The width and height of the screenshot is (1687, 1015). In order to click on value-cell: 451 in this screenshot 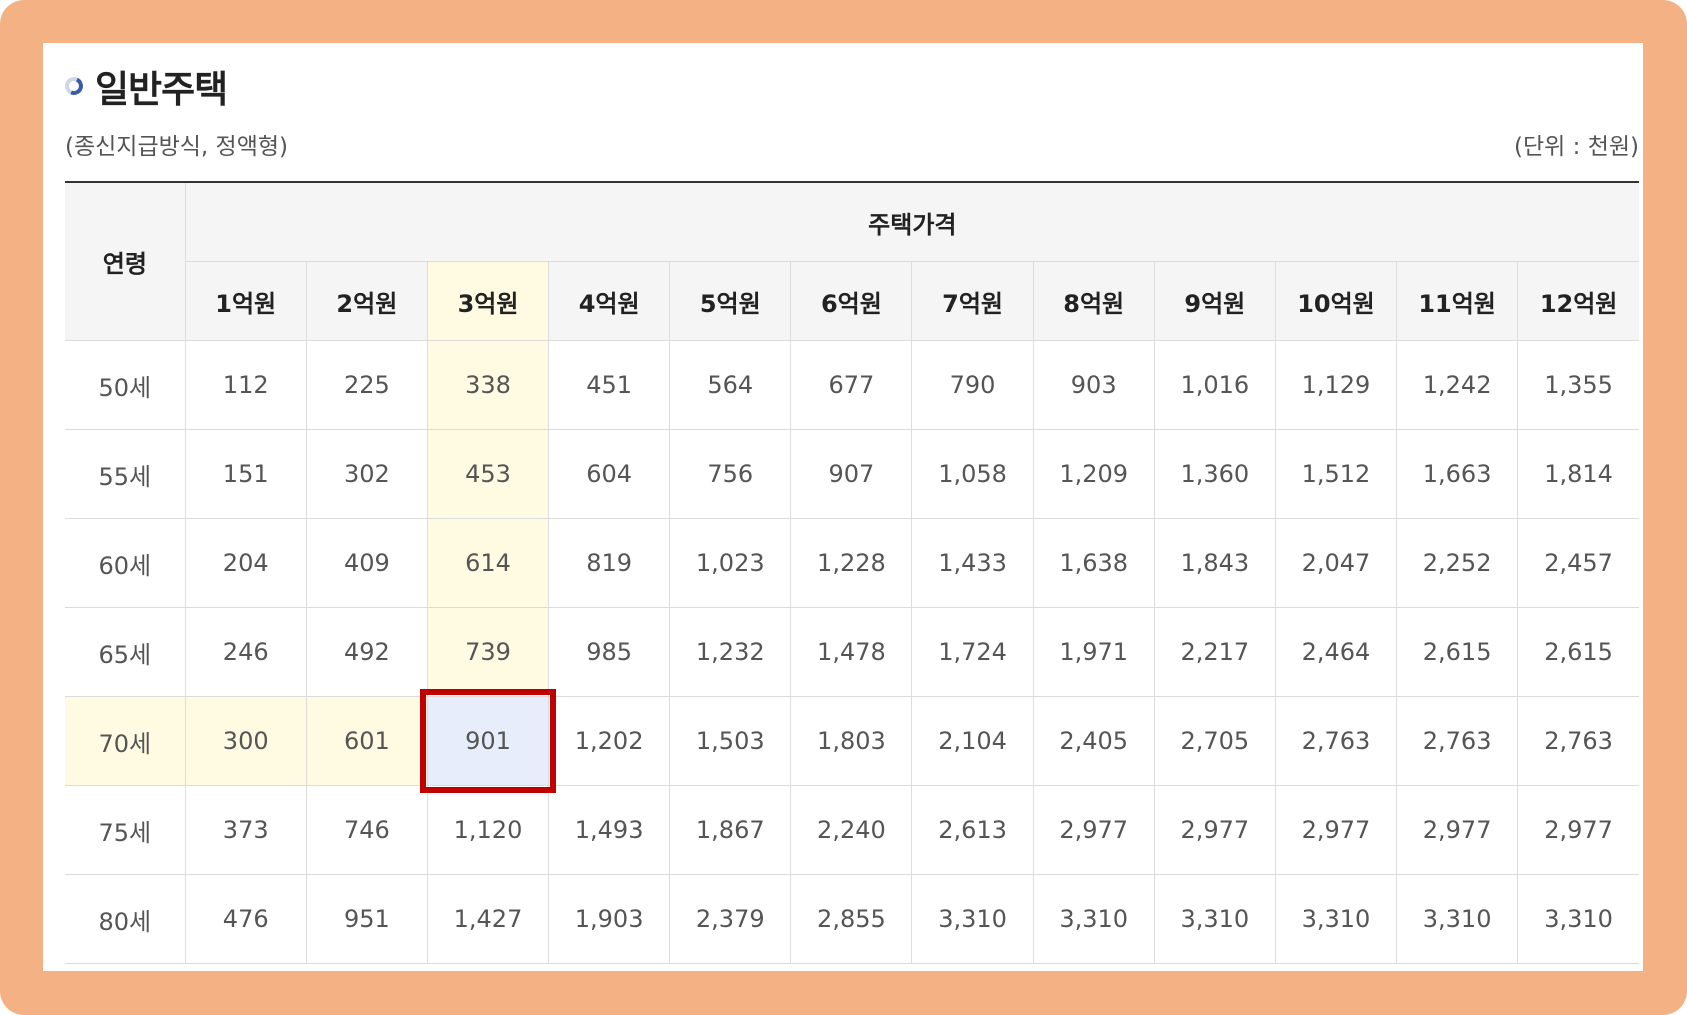, I will do `click(609, 385)`.